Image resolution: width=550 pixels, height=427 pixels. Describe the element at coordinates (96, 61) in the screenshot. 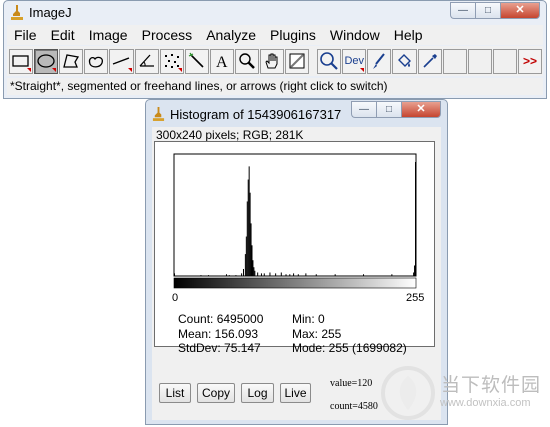

I see `freehand-tool-button` at that location.